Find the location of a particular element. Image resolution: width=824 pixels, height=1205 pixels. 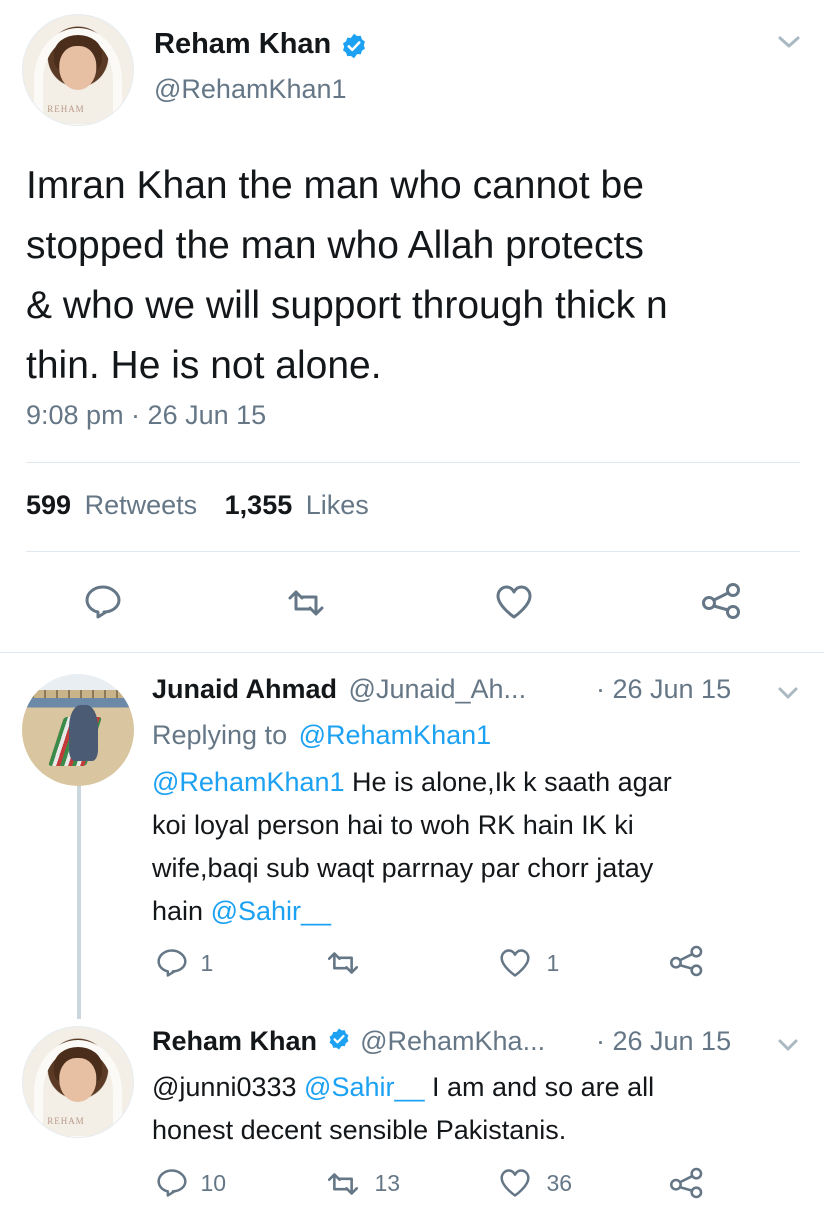

reply-text-segment: hain is located at coordinates (181, 911).